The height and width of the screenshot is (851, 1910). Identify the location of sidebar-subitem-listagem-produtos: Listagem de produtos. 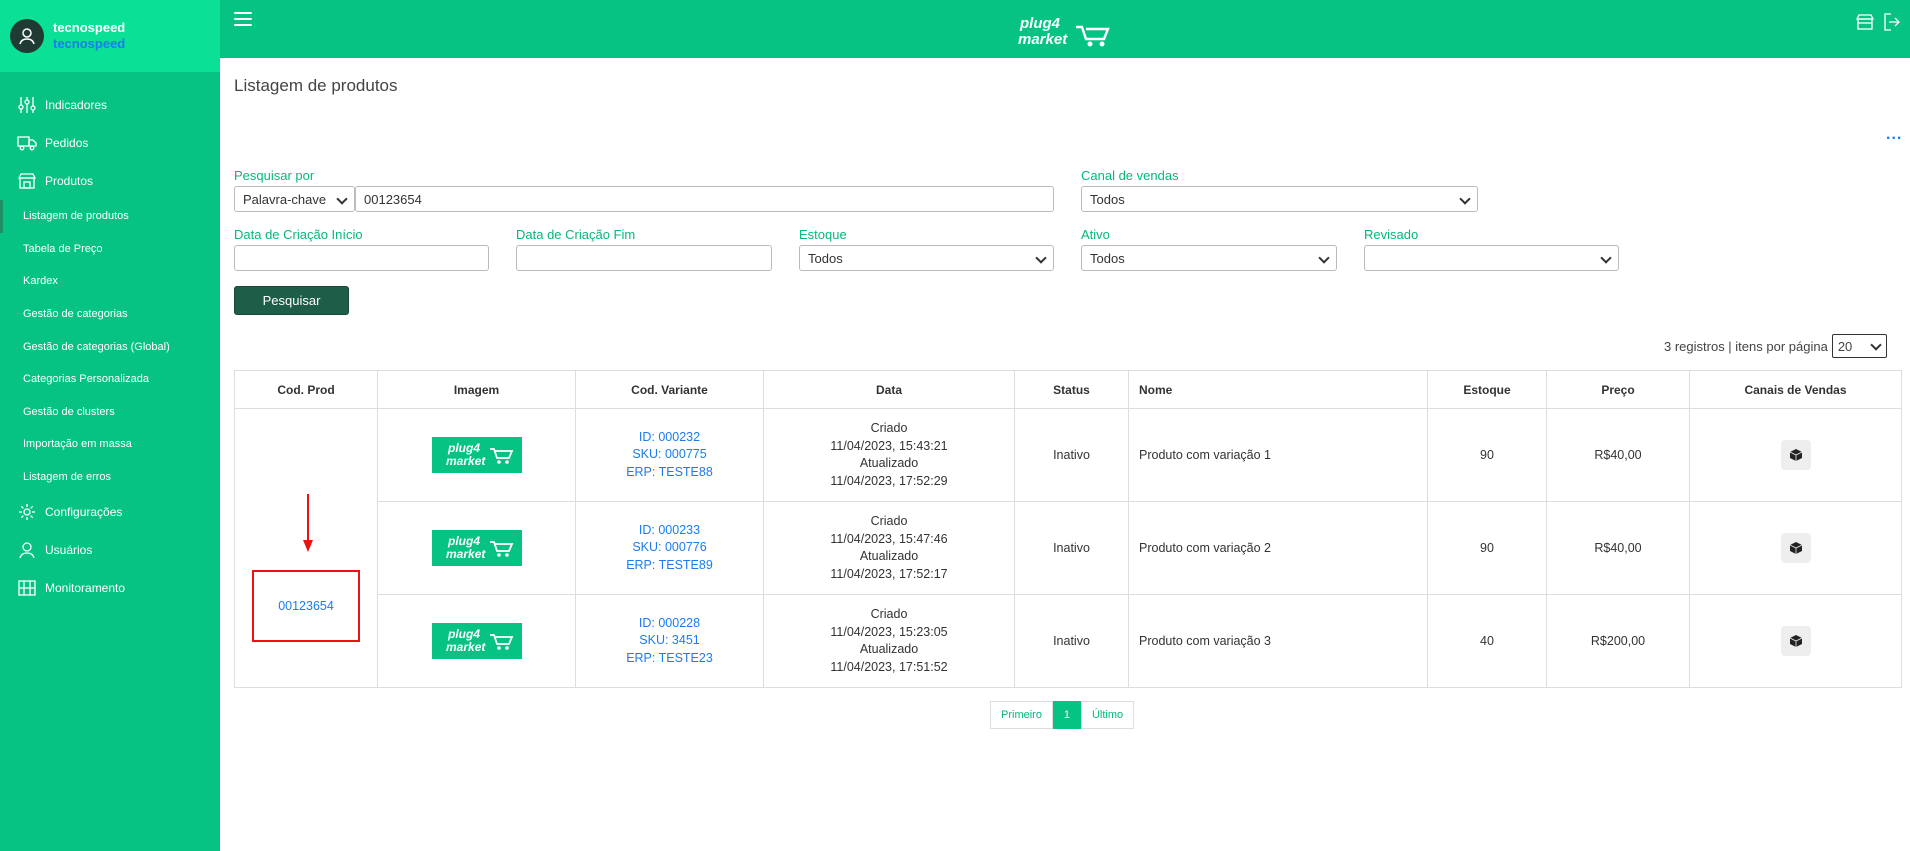
(110, 216).